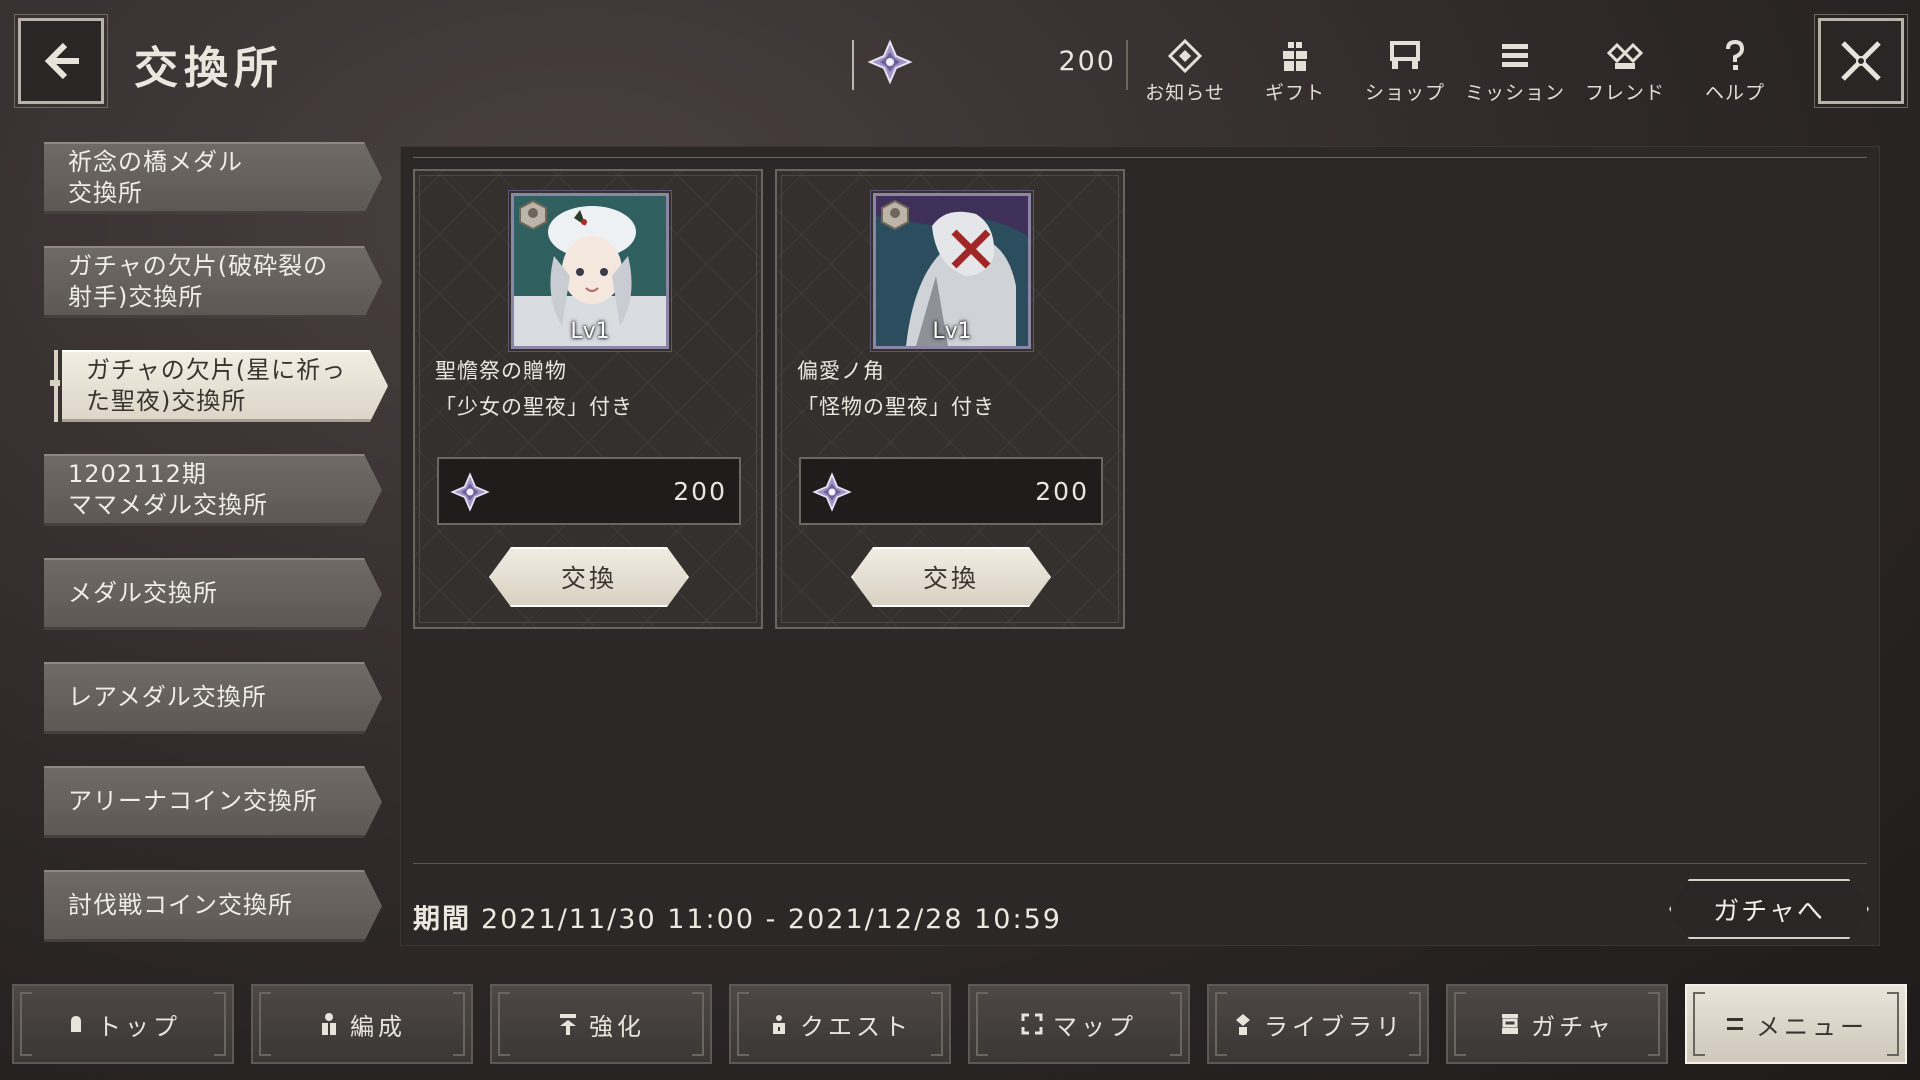 The width and height of the screenshot is (1920, 1080). What do you see at coordinates (168, 504) in the screenshot?
I see `sidebar-item-label: ママメダル交換所` at bounding box center [168, 504].